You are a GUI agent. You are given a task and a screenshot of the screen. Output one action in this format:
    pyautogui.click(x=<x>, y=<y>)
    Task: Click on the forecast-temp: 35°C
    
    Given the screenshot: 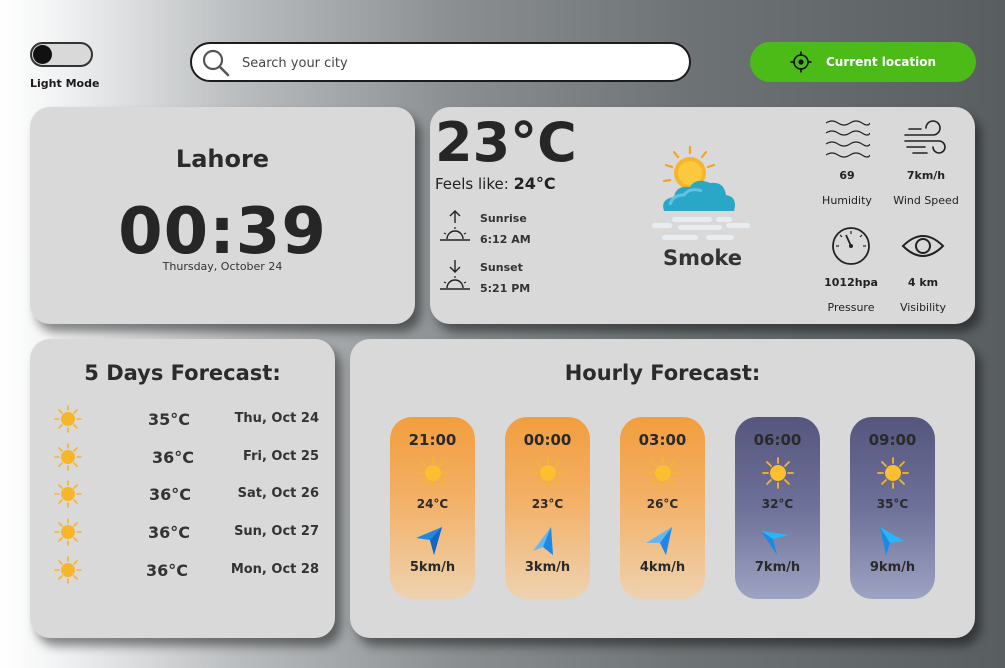 What is the action you would take?
    pyautogui.click(x=169, y=419)
    